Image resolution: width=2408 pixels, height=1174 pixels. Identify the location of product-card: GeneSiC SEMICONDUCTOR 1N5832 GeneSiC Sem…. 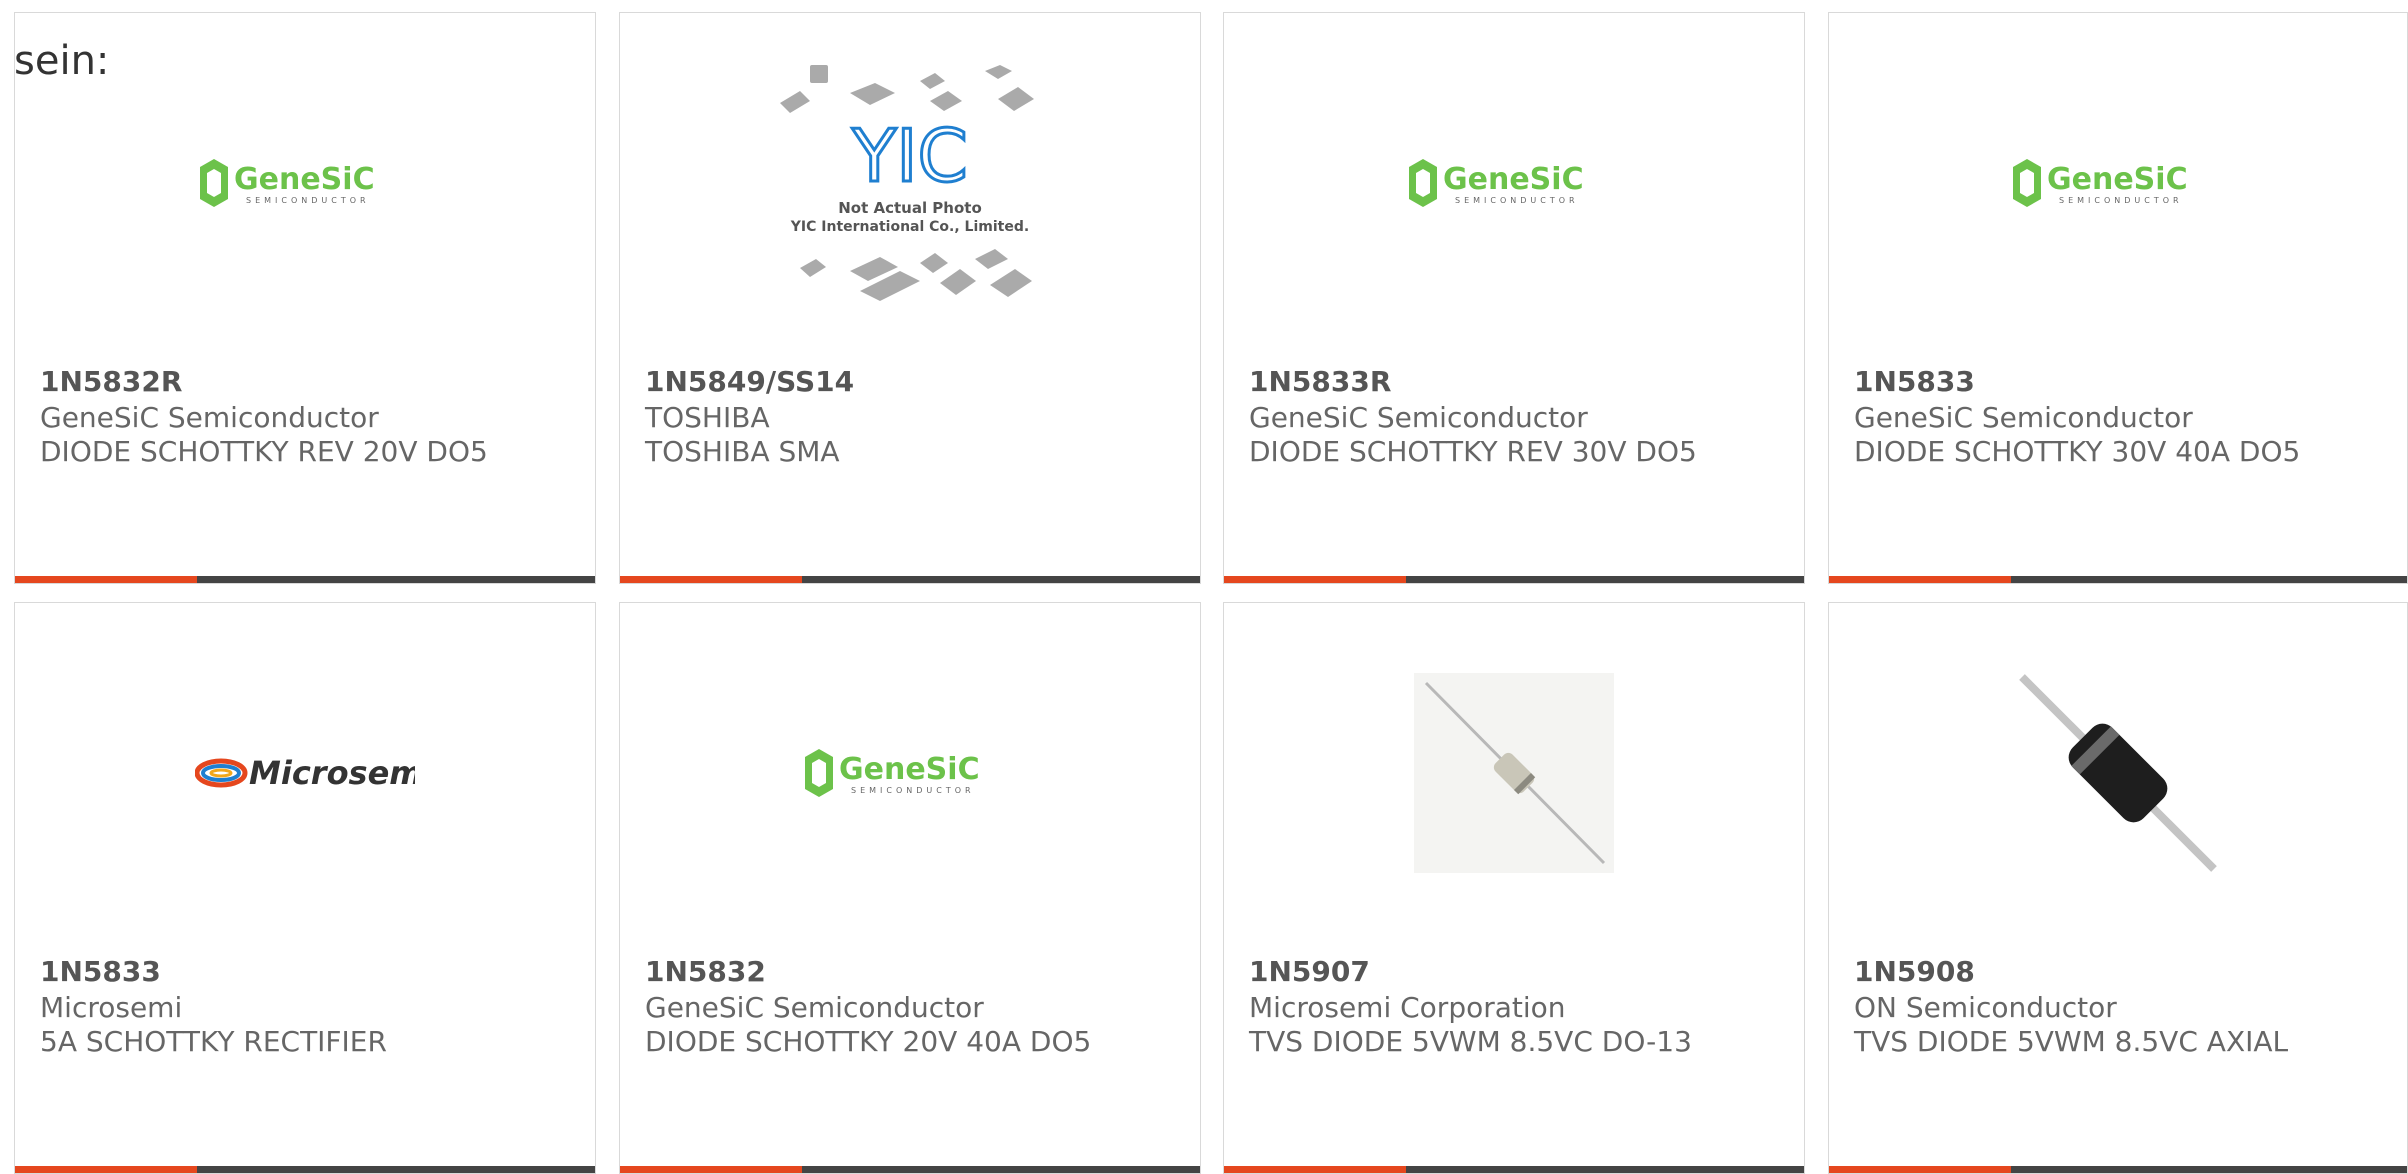
(910, 888).